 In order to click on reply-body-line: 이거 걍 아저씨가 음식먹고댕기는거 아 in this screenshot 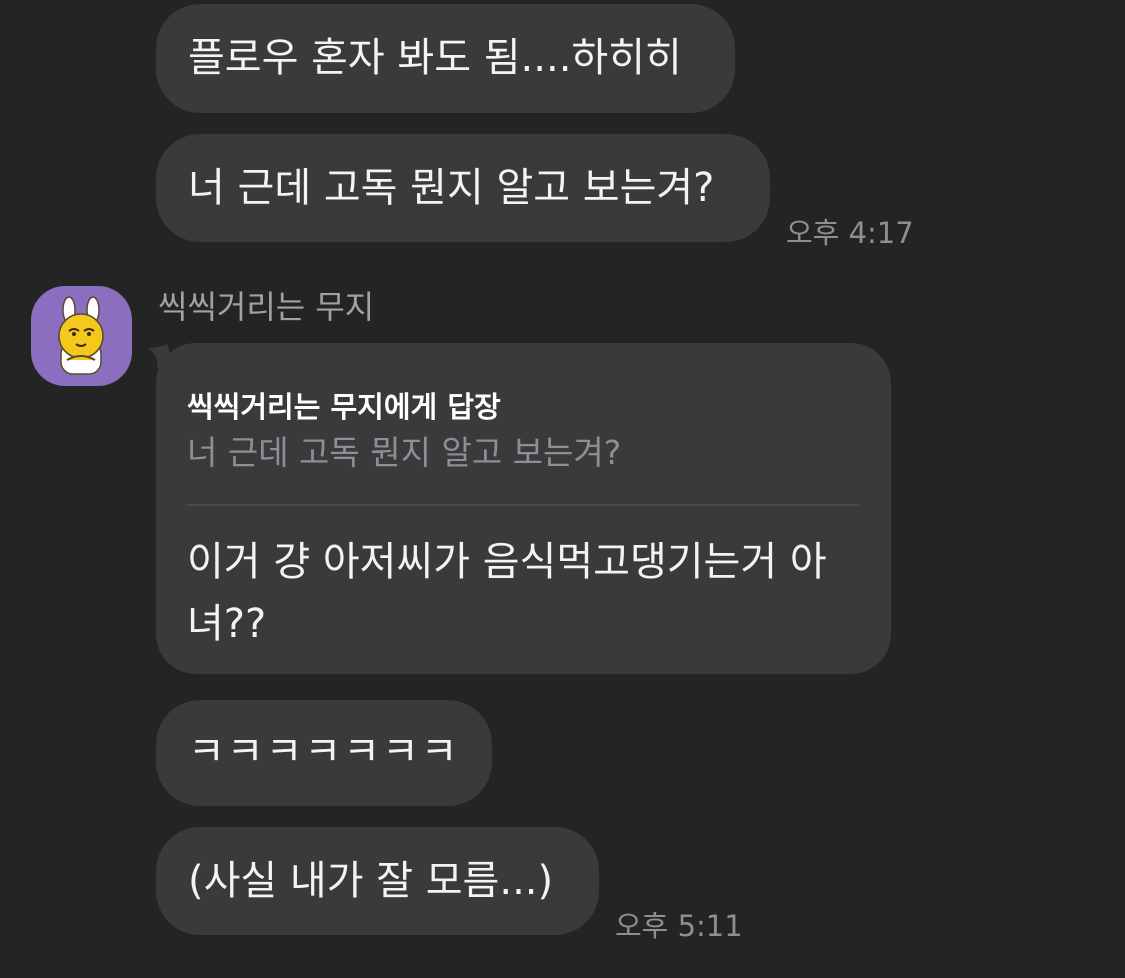, I will do `click(507, 562)`.